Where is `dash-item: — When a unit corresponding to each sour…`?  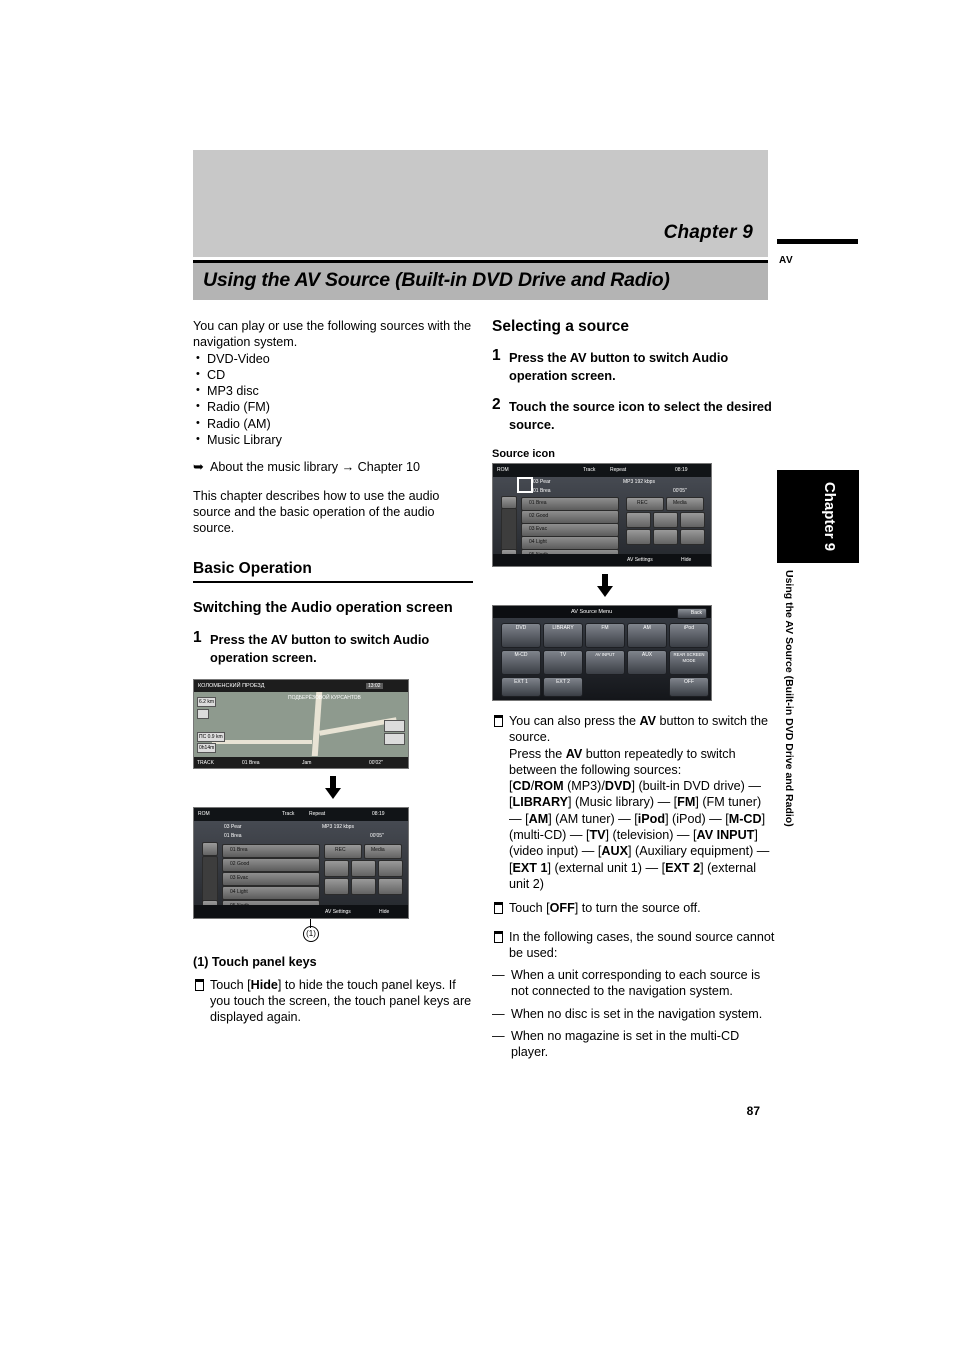 dash-item: — When a unit corresponding to each sour… is located at coordinates (633, 983).